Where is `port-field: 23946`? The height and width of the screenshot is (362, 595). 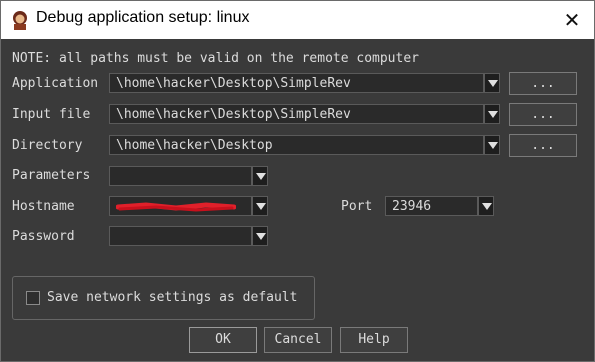
port-field: 23946 is located at coordinates (431, 206).